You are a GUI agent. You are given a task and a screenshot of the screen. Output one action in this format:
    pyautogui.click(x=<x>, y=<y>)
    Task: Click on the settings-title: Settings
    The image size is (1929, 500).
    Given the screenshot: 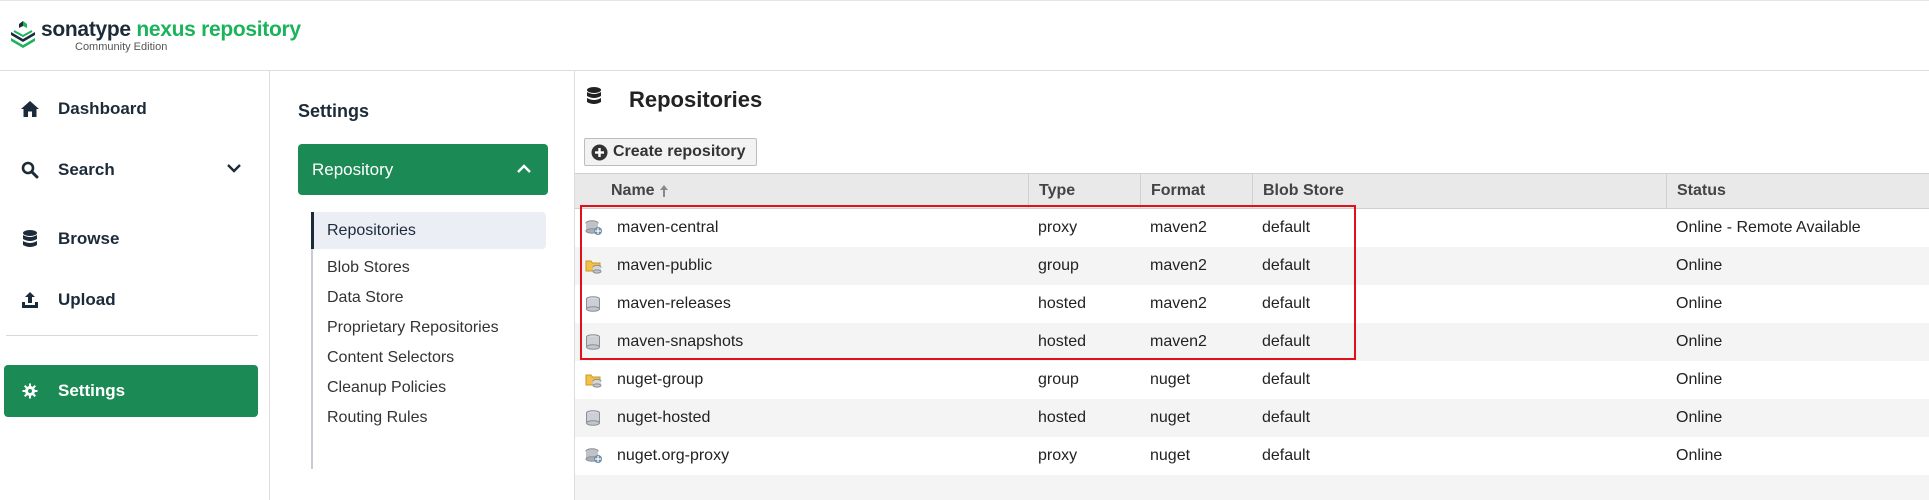 What is the action you would take?
    pyautogui.click(x=334, y=111)
    